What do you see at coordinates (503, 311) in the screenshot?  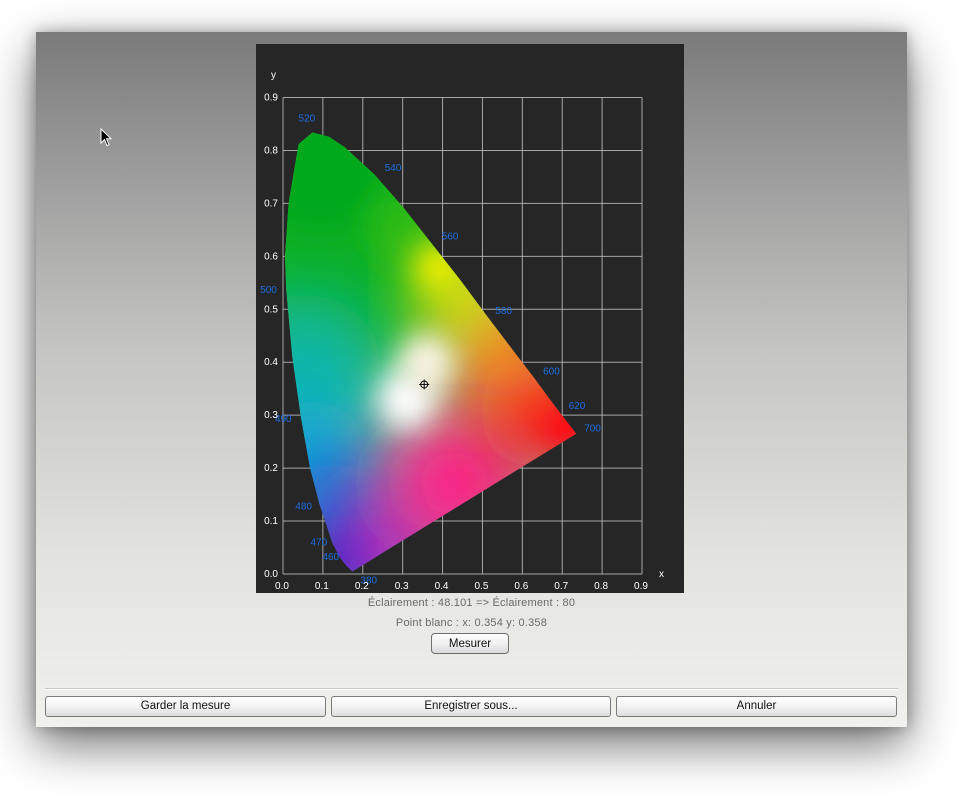 I see `wavelength-label: 580` at bounding box center [503, 311].